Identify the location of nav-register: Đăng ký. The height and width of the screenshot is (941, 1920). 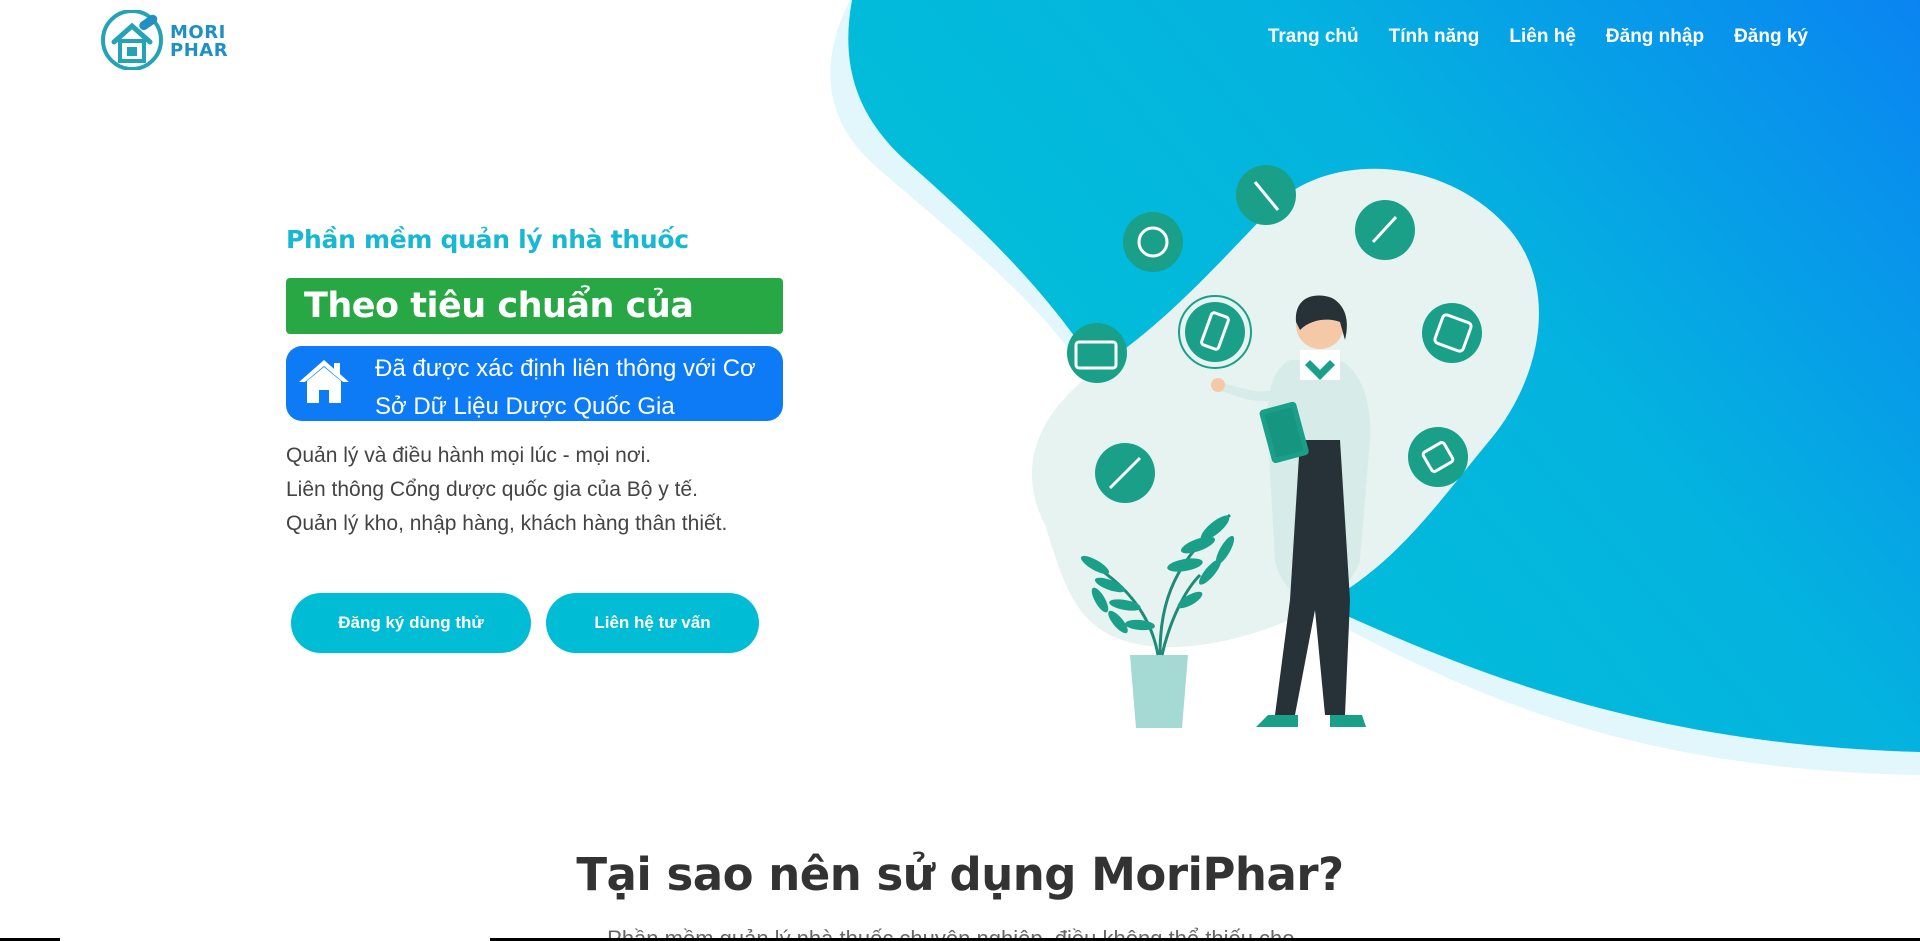
(1771, 37).